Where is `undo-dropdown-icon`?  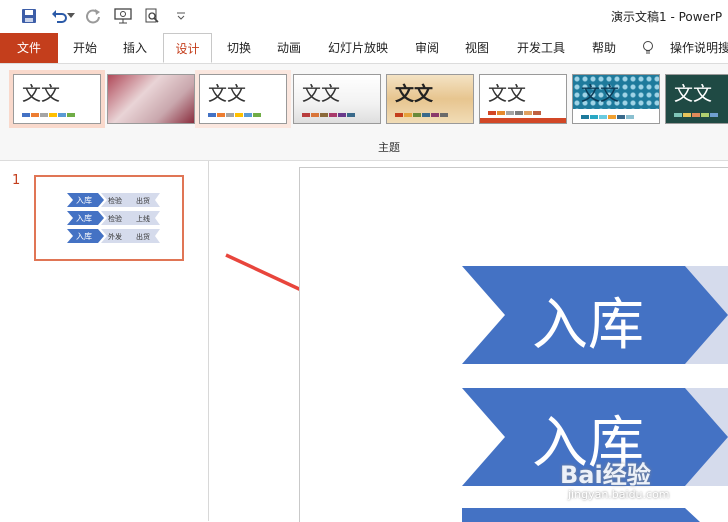 undo-dropdown-icon is located at coordinates (71, 16).